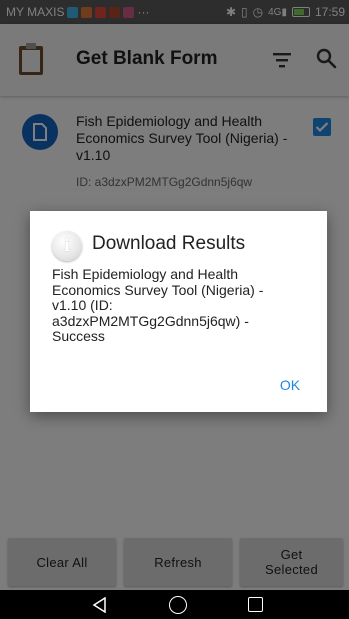 Image resolution: width=349 pixels, height=619 pixels. What do you see at coordinates (290, 385) in the screenshot?
I see `ok-button: OK` at bounding box center [290, 385].